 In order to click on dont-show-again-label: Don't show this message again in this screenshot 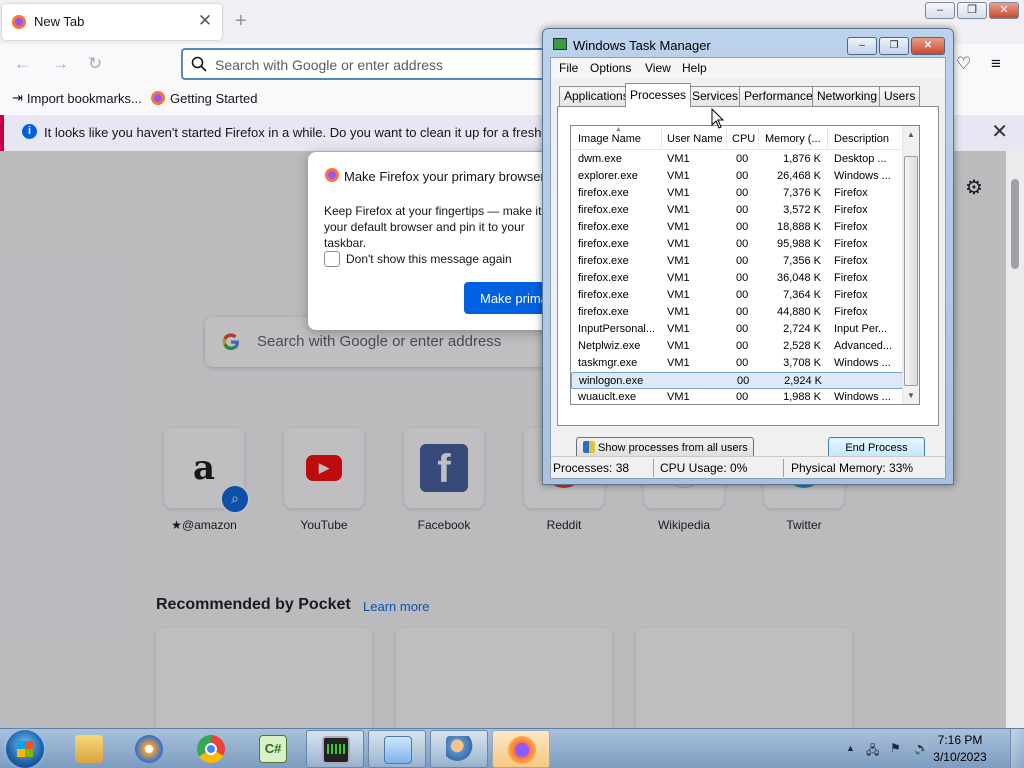, I will do `click(429, 259)`.